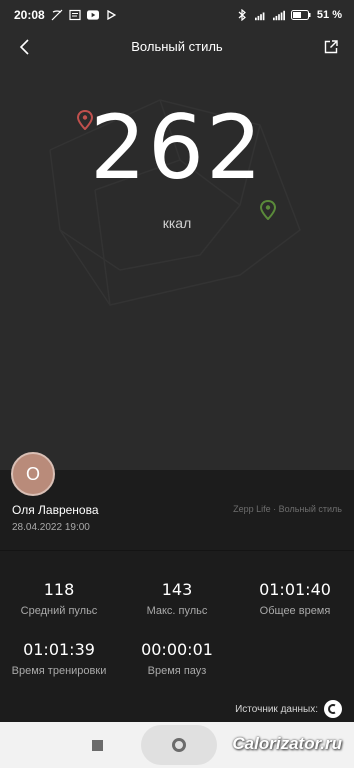 Image resolution: width=354 pixels, height=768 pixels. What do you see at coordinates (278, 15) in the screenshot?
I see `wifi-icon` at bounding box center [278, 15].